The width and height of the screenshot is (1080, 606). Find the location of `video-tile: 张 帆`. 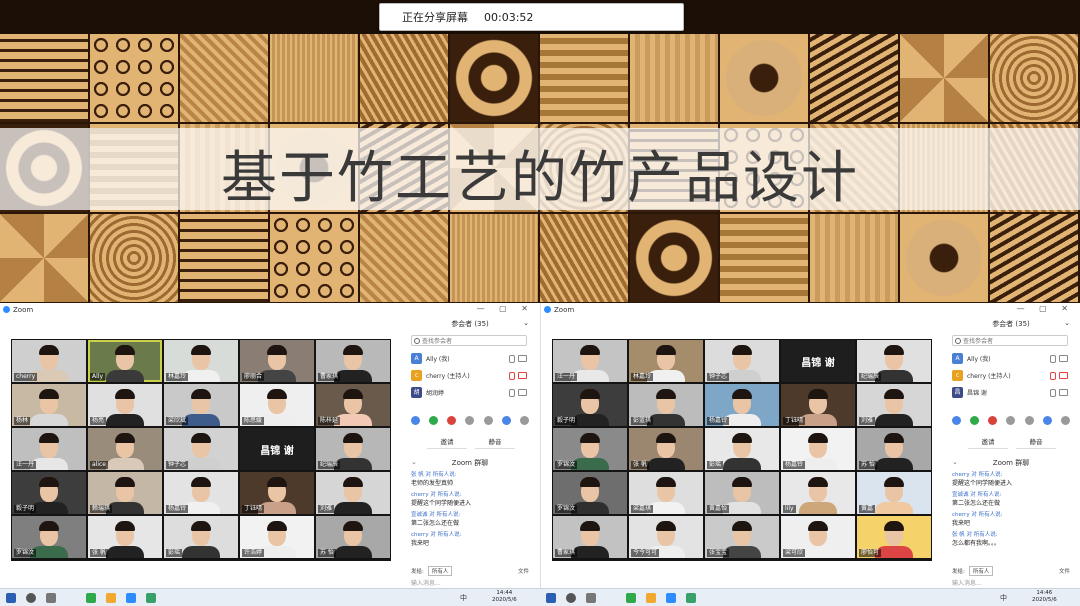

video-tile: 张 帆 is located at coordinates (125, 537).